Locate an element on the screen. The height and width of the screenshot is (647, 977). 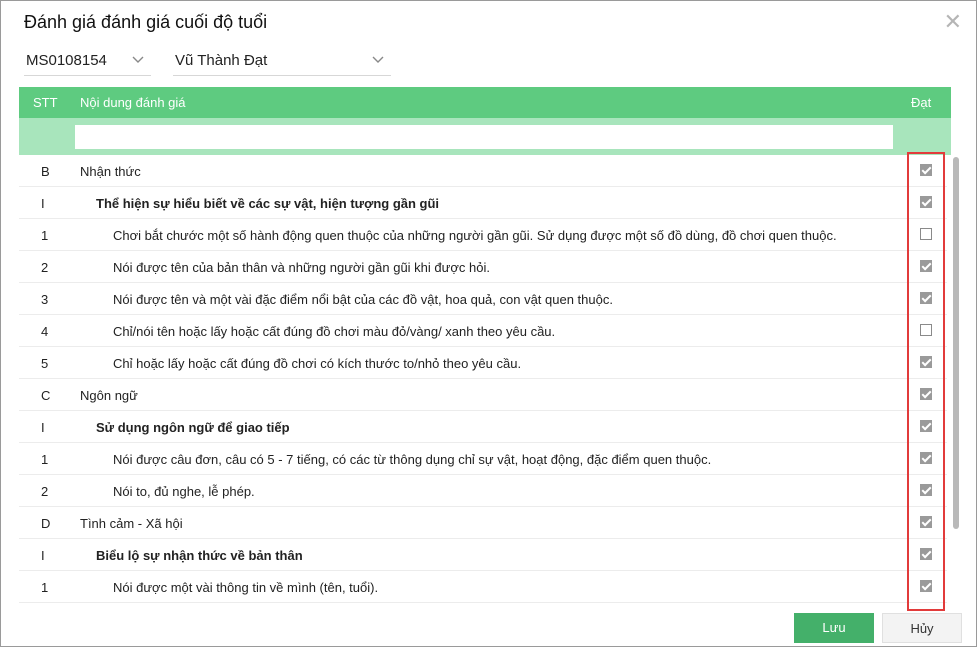
table-row: 2 Nói to, đủ nghe, lễ phép. is located at coordinates (483, 491).